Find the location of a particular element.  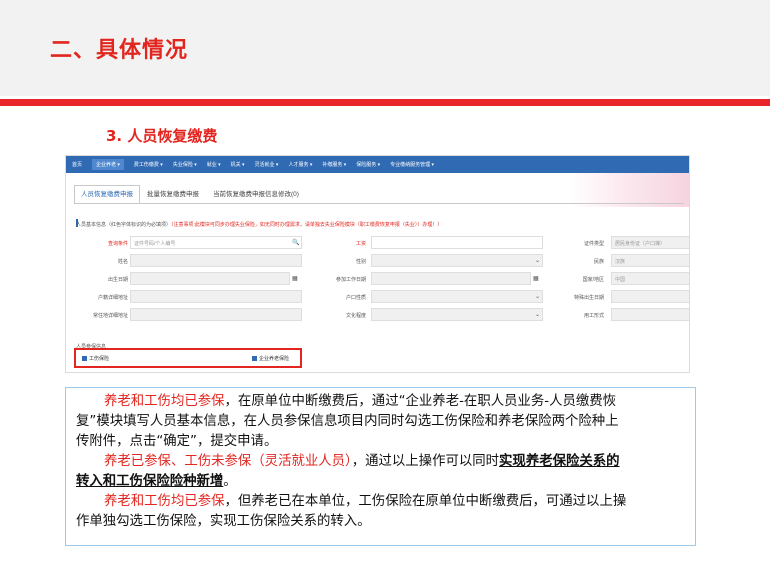

paragraph-line: 养老和工伤均已参保，但养老已在本单位，工伤保险在原单位中断缴费后，可通过以上操 is located at coordinates (380, 502).